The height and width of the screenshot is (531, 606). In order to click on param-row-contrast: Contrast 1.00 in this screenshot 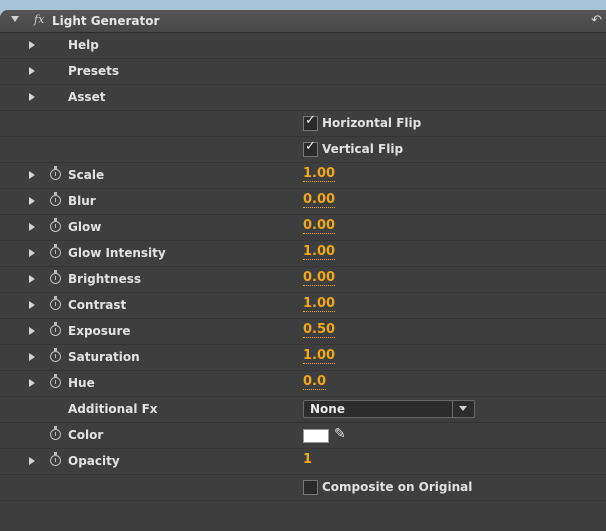, I will do `click(303, 306)`.